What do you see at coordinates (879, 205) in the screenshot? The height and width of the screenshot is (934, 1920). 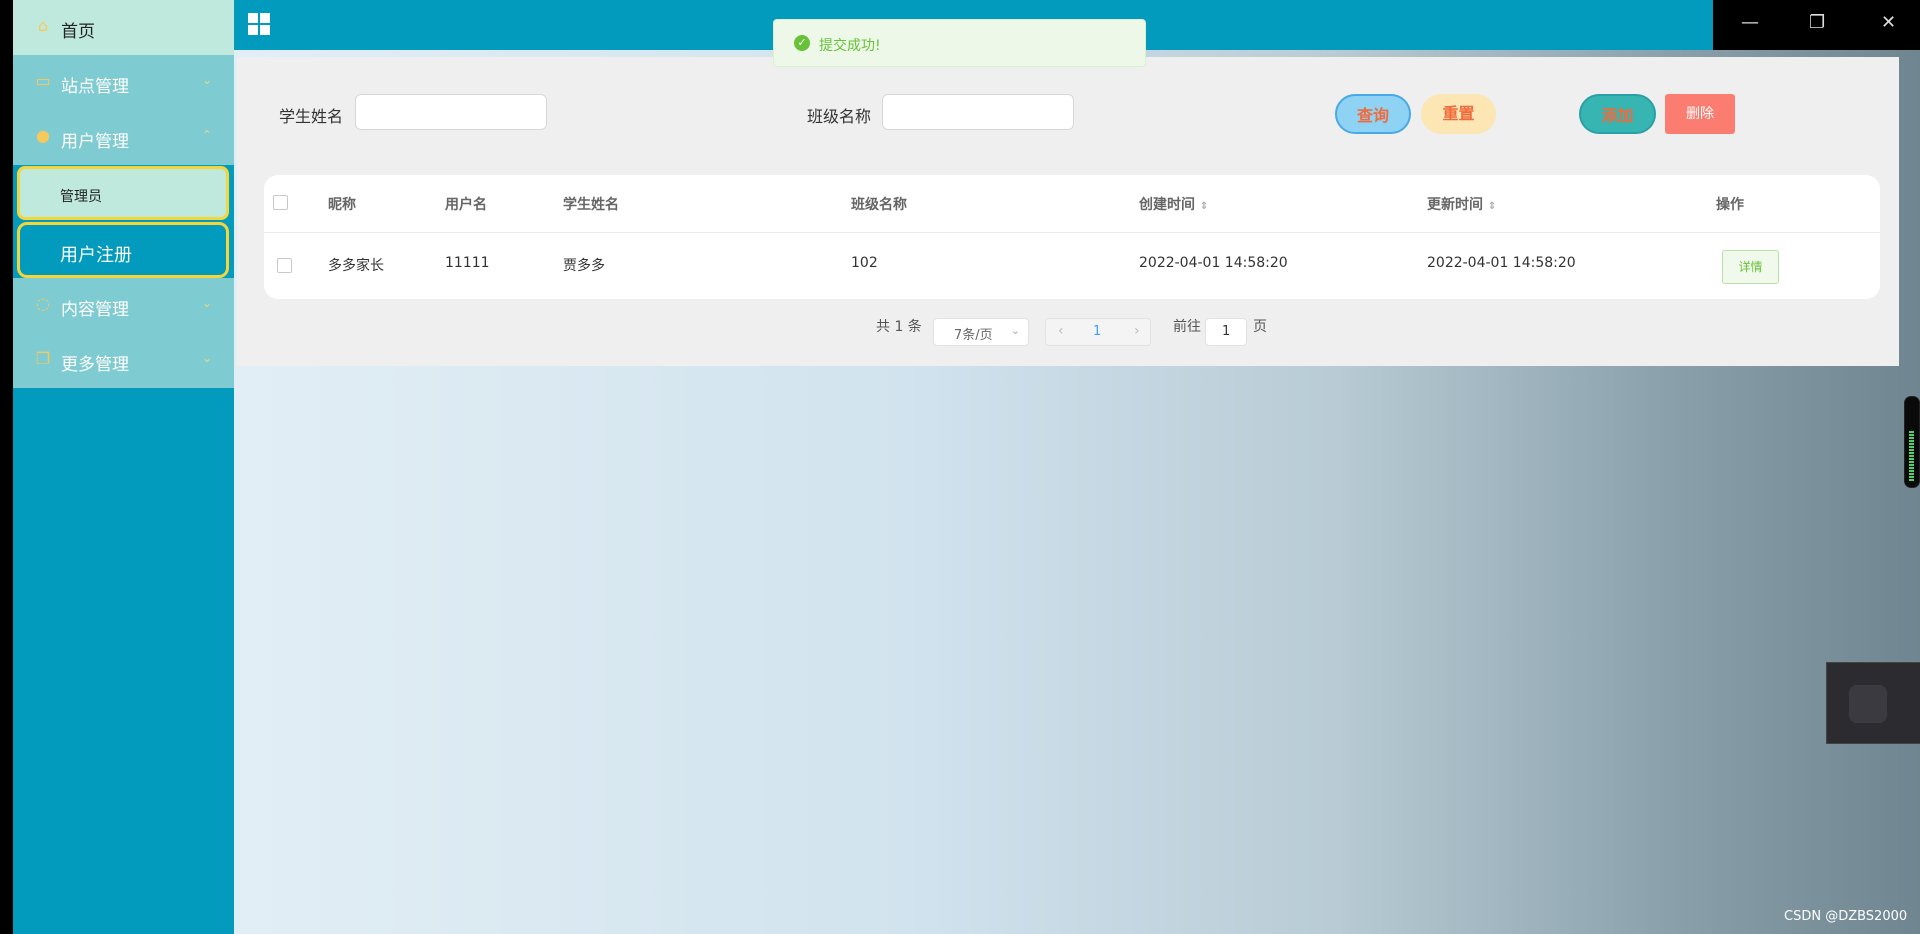 I see `table-header-class-name: 班级名称` at bounding box center [879, 205].